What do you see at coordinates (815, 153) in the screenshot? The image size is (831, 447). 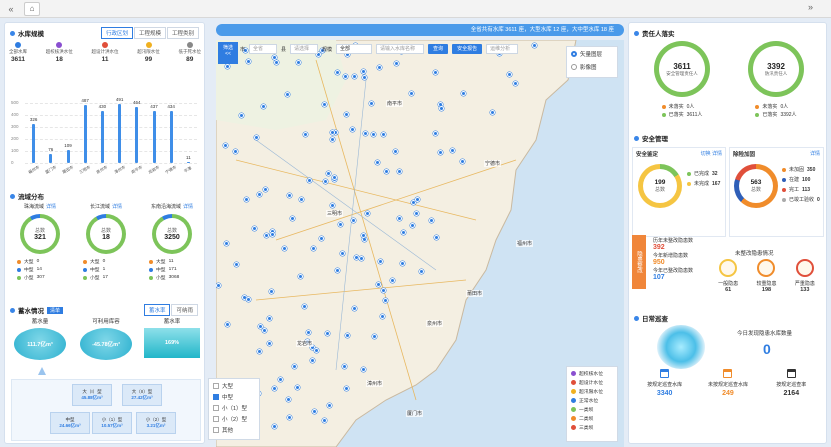 I see `reinforcement-detail-link: 详情` at bounding box center [815, 153].